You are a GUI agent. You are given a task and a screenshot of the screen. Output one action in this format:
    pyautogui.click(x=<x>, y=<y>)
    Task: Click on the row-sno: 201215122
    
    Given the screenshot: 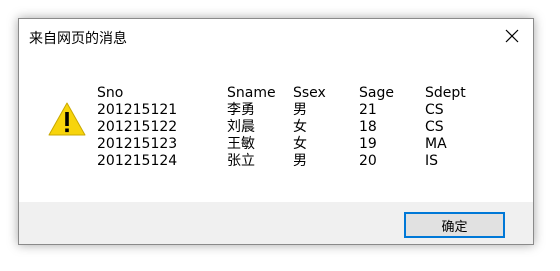 What is the action you would take?
    pyautogui.click(x=137, y=127)
    